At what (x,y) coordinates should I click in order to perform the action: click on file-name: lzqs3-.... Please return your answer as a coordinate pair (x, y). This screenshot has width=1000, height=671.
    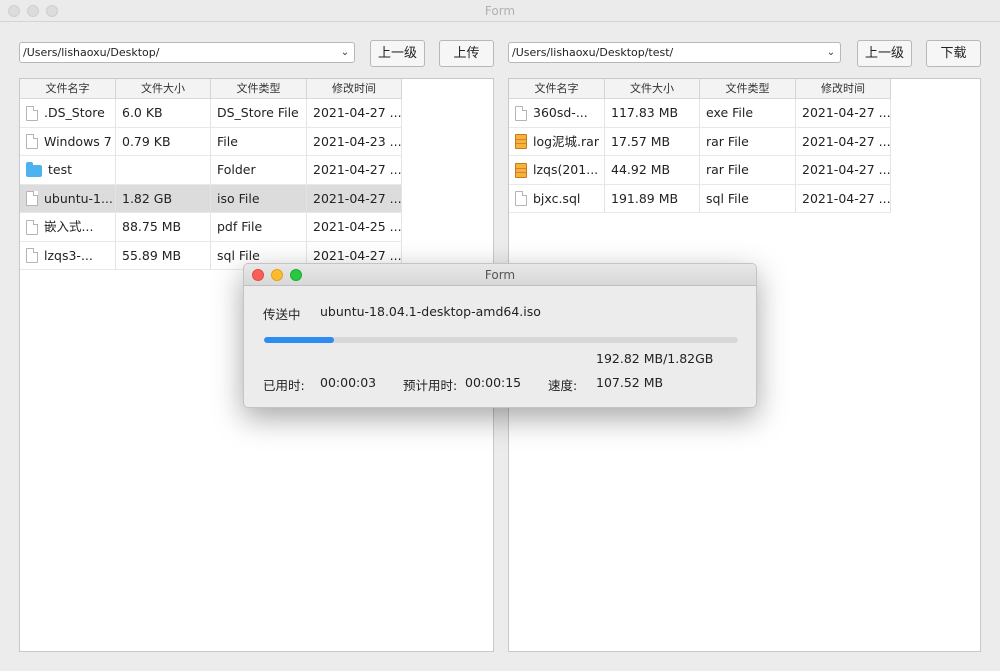
    Looking at the image, I should click on (68, 255).